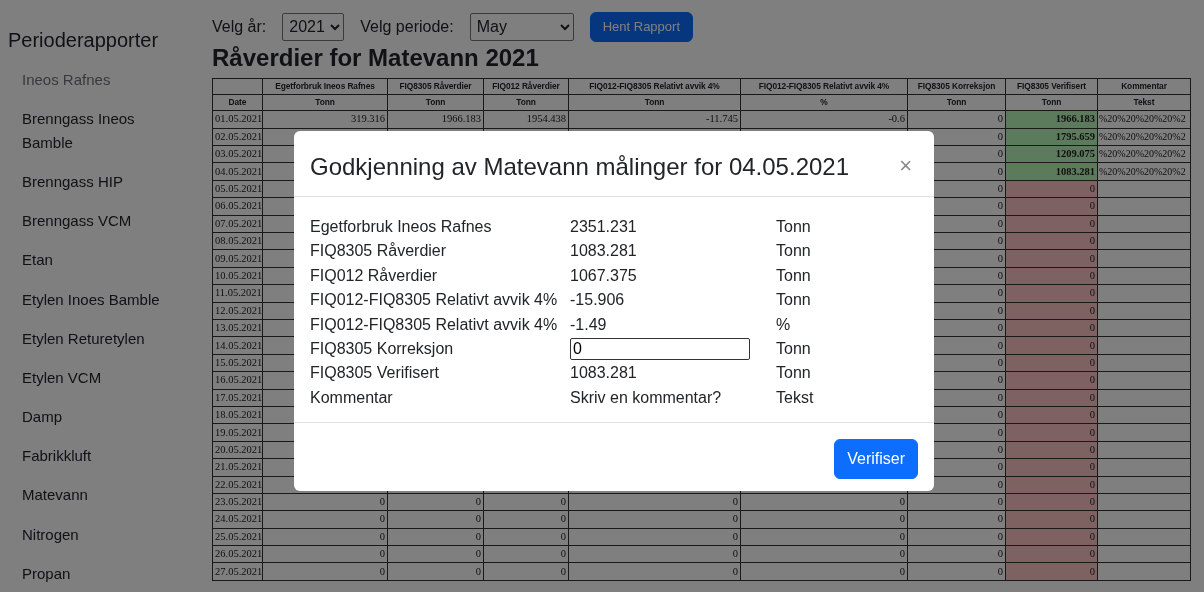  What do you see at coordinates (237, 189) in the screenshot?
I see `table-cell: 05.05.2021` at bounding box center [237, 189].